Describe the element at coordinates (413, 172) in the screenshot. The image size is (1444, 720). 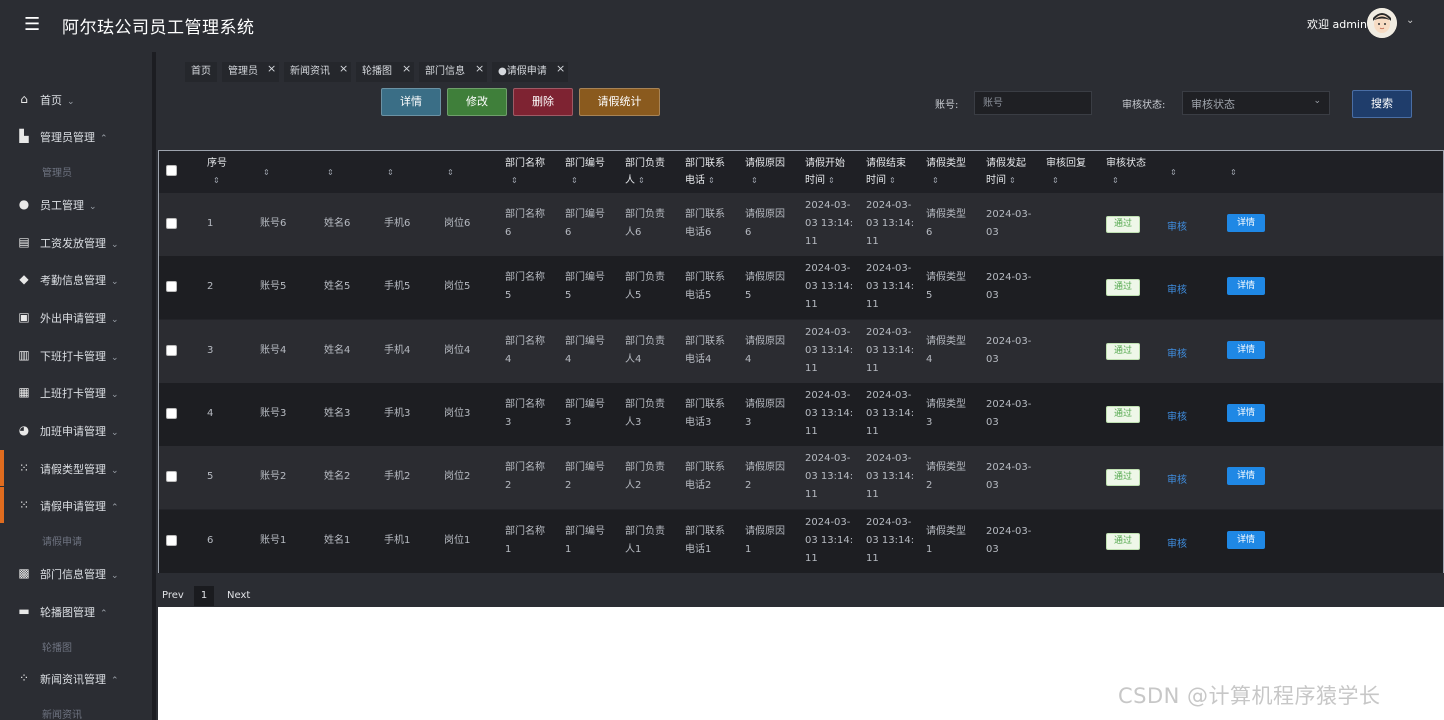
I see `column-header-3: ⇕` at that location.